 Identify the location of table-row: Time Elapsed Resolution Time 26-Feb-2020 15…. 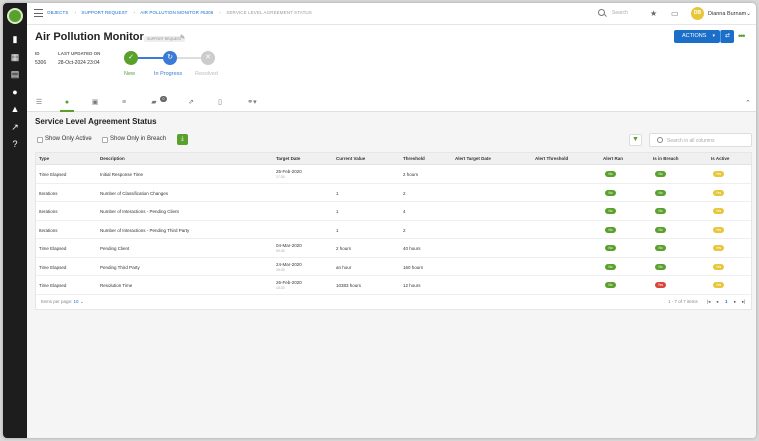
(393, 285).